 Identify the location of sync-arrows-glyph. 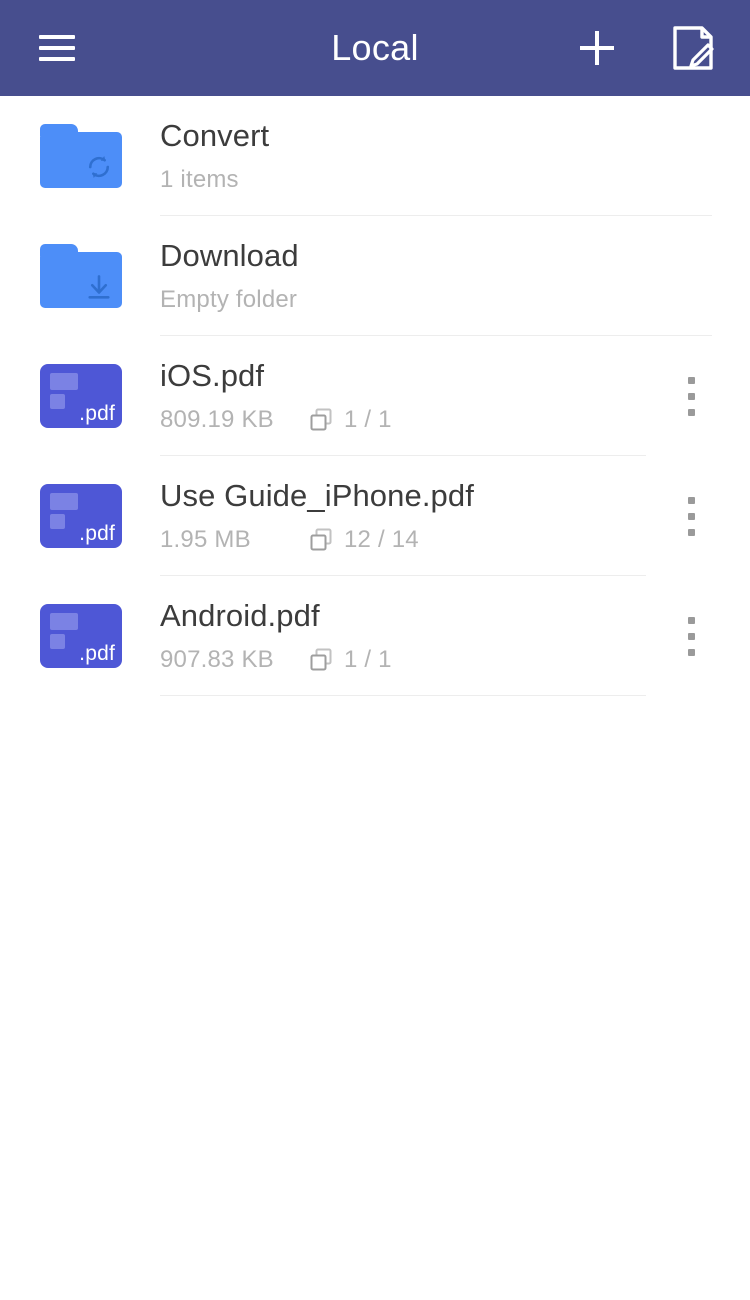
(99, 167).